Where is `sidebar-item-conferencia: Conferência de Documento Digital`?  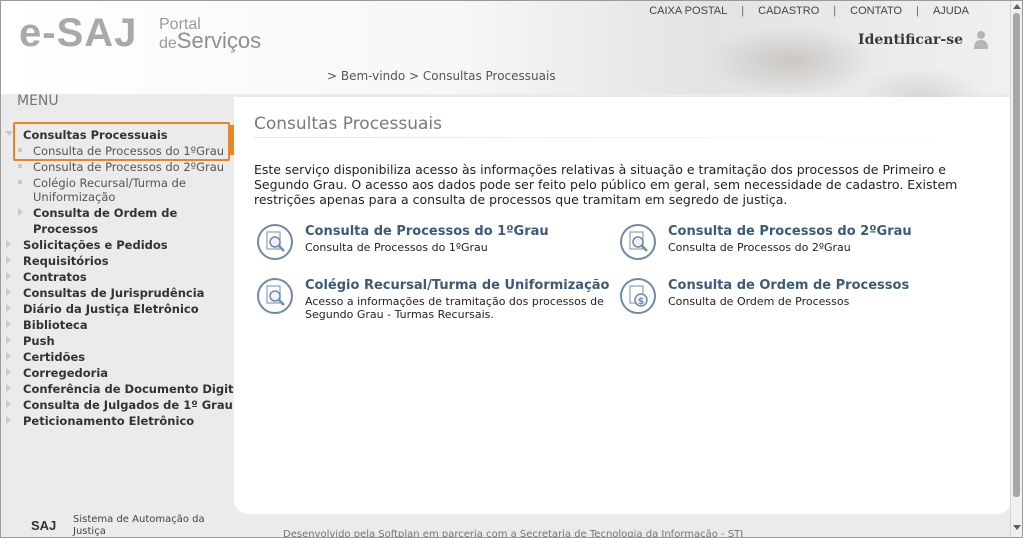 sidebar-item-conferencia: Conferência de Documento Digital is located at coordinates (123, 389).